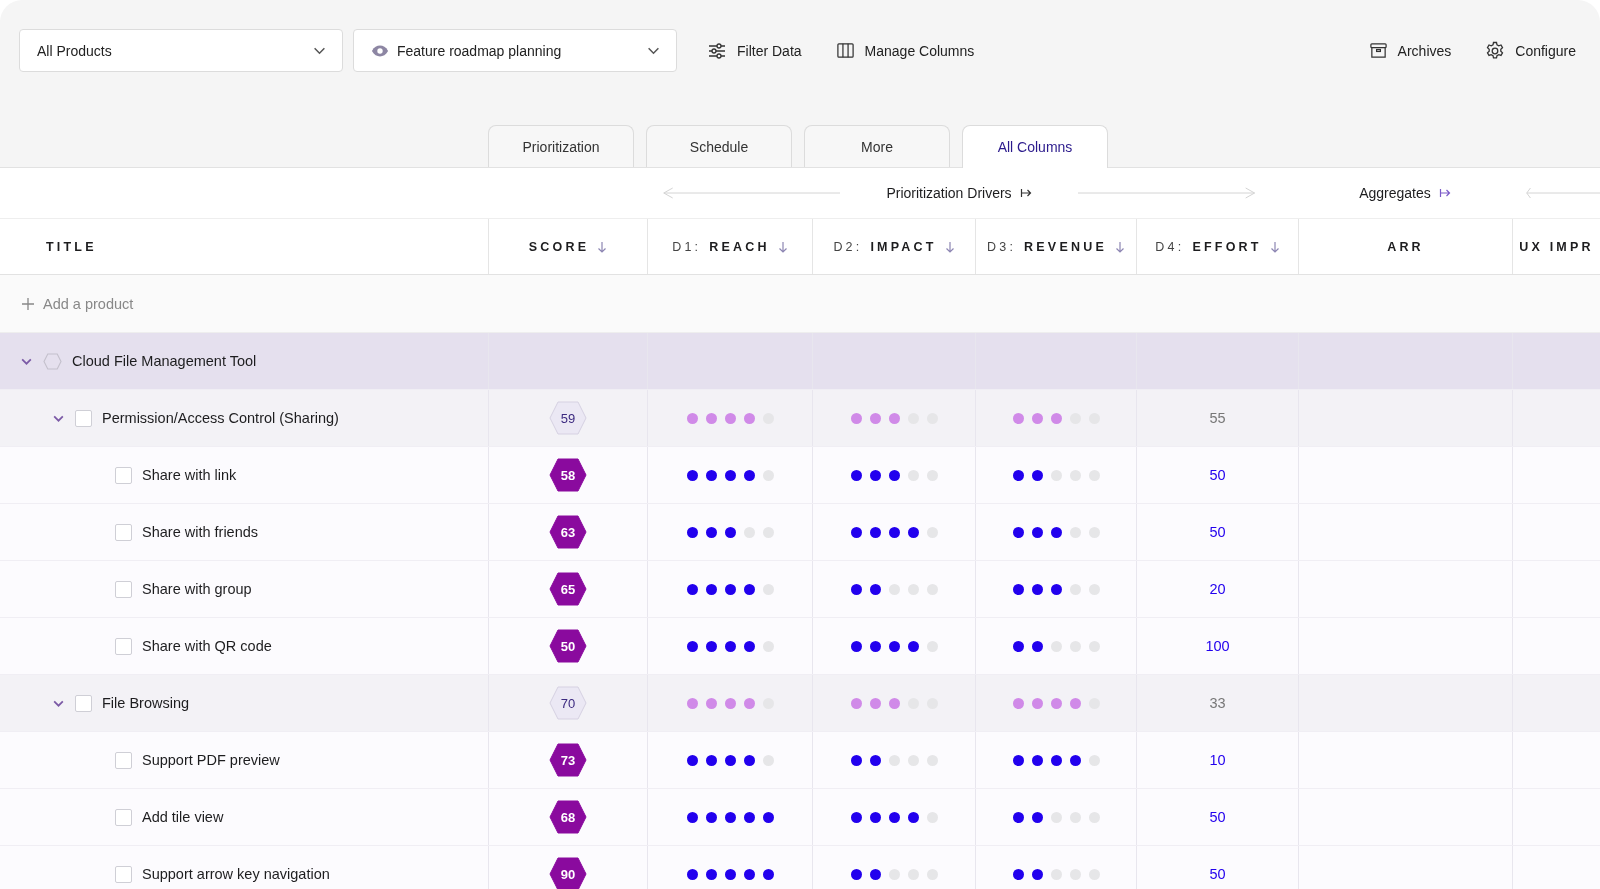  Describe the element at coordinates (800, 361) in the screenshot. I see `table-row: Cloud File Management Tool` at that location.